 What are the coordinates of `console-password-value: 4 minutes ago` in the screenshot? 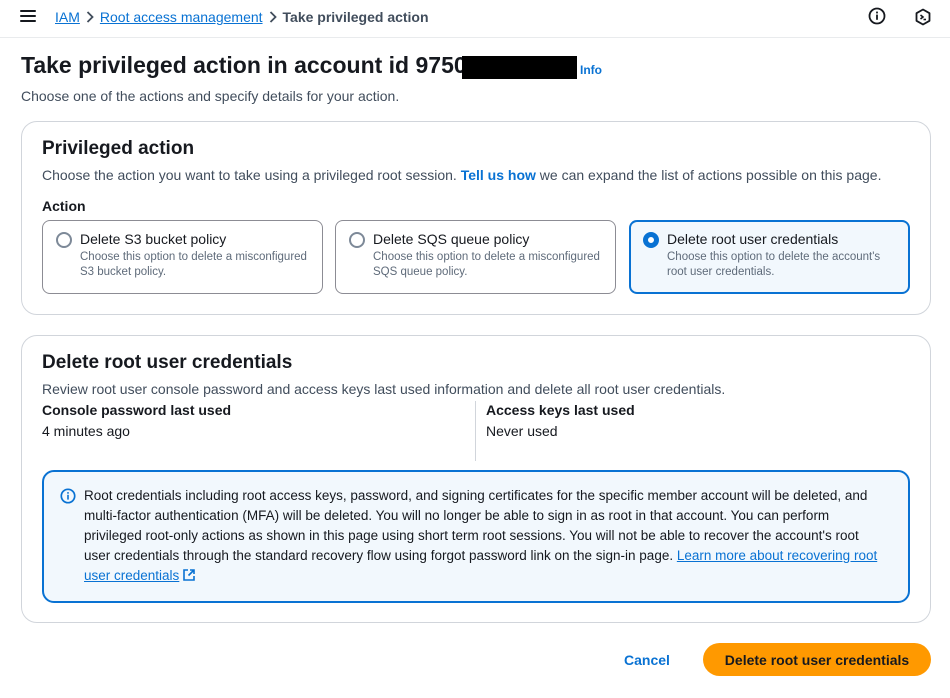 It's located at (86, 431).